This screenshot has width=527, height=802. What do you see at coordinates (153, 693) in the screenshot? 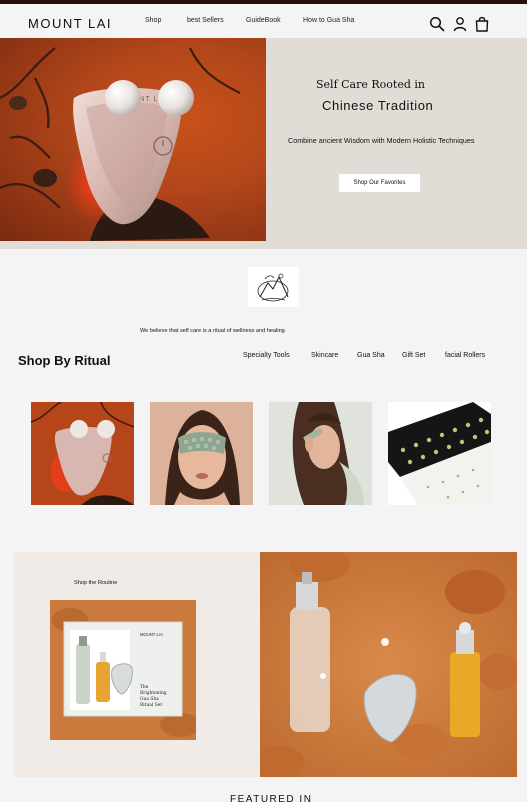
I see `box-title-2: Brightening` at bounding box center [153, 693].